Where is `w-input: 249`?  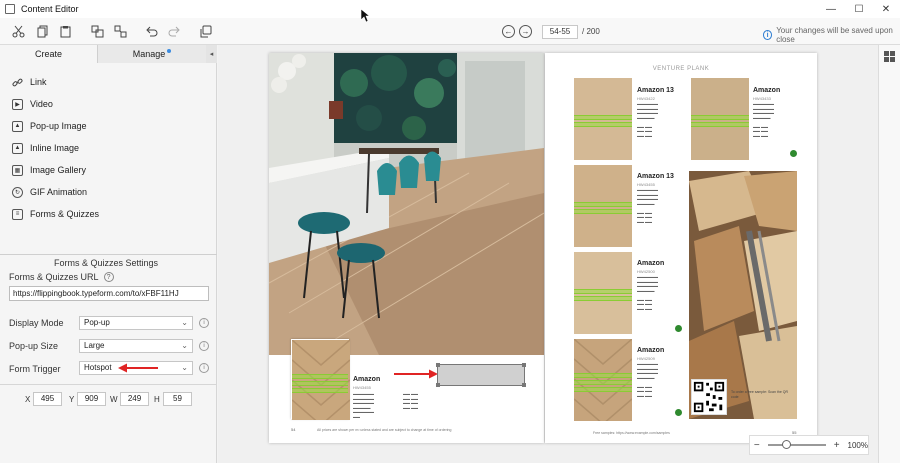
w-input: 249 is located at coordinates (134, 399).